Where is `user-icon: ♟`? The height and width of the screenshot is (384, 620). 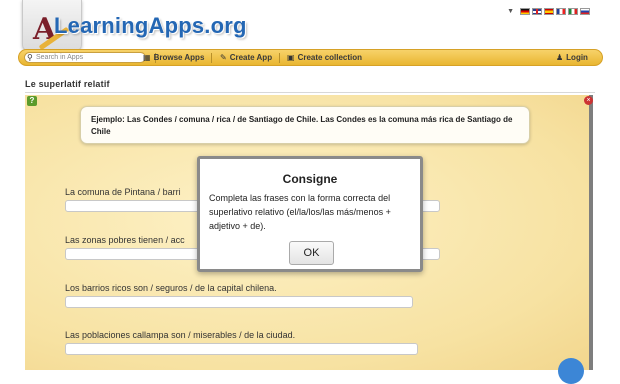 user-icon: ♟ is located at coordinates (560, 57).